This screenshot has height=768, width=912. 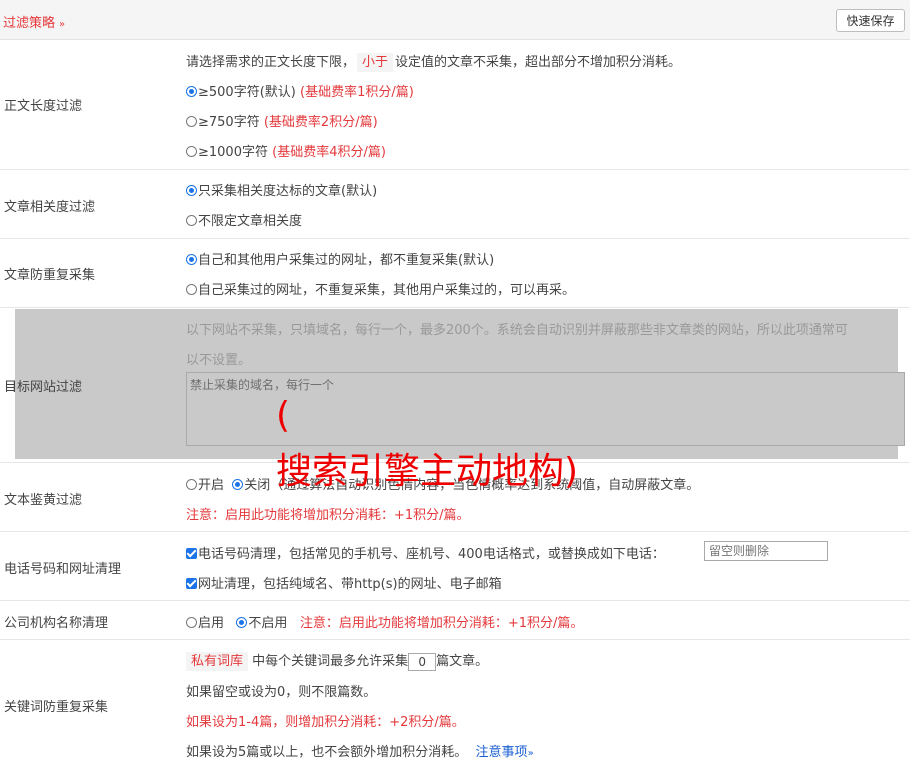 What do you see at coordinates (63, 569) in the screenshot?
I see `row-label: 电话号码和网址清理` at bounding box center [63, 569].